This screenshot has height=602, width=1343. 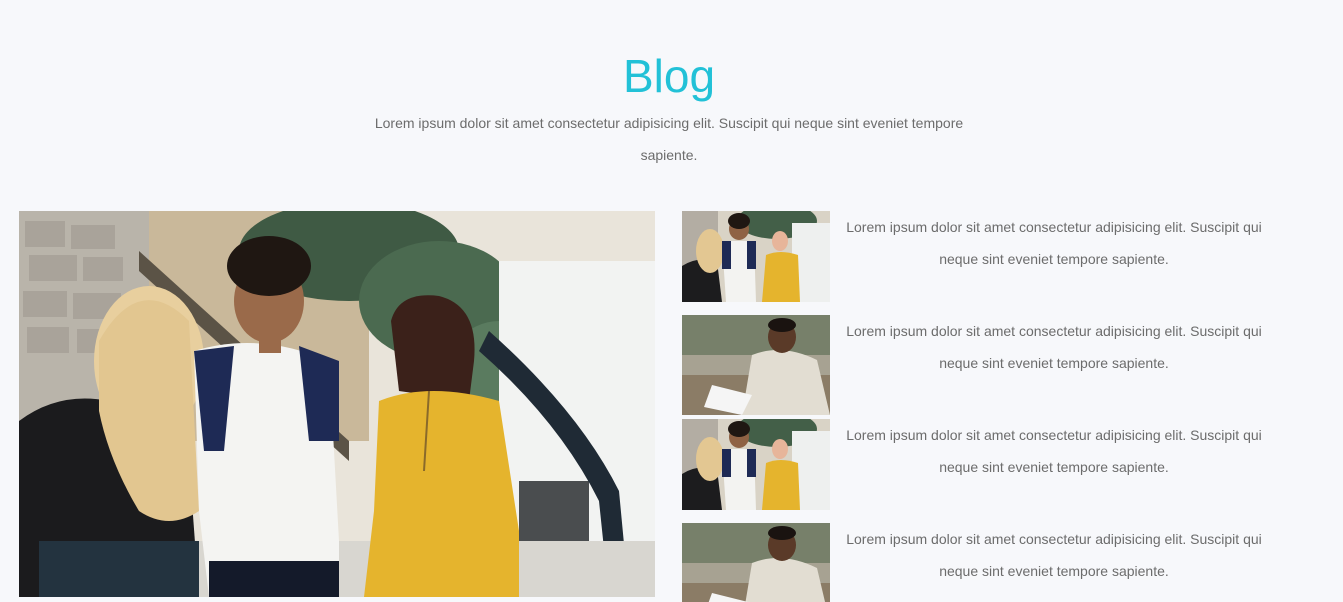 I want to click on section-title: Blog, so click(x=669, y=76).